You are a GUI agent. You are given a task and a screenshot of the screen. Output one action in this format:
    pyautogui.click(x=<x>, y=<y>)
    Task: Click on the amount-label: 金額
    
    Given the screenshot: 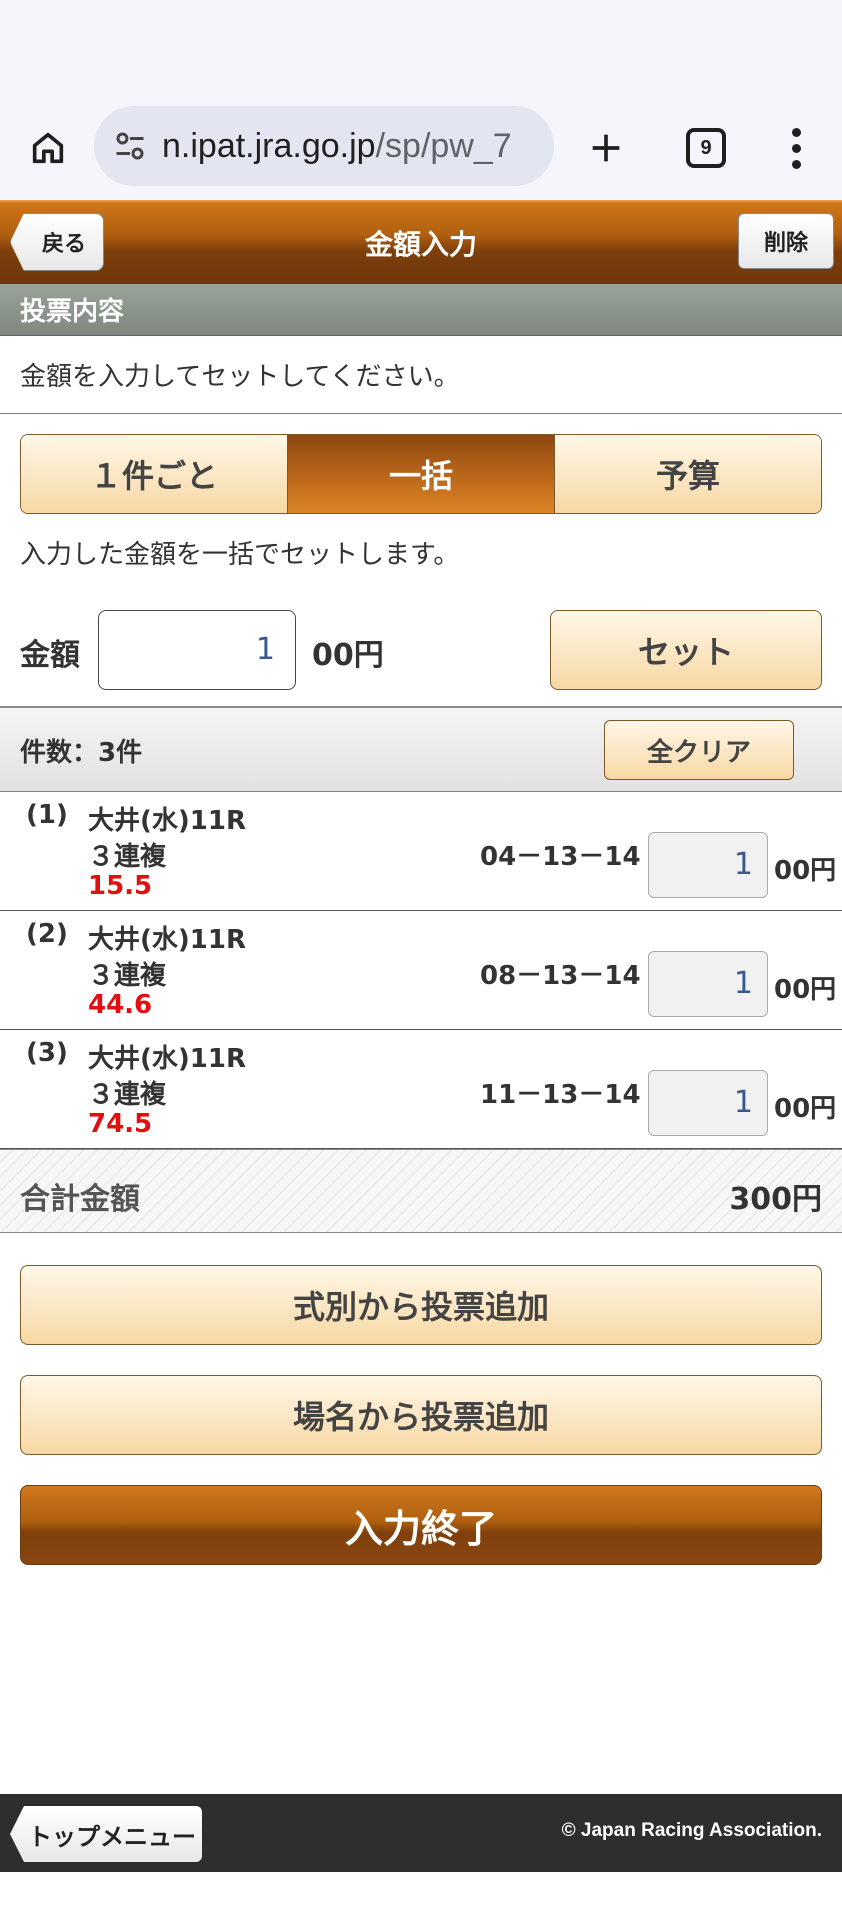 What is the action you would take?
    pyautogui.click(x=50, y=655)
    